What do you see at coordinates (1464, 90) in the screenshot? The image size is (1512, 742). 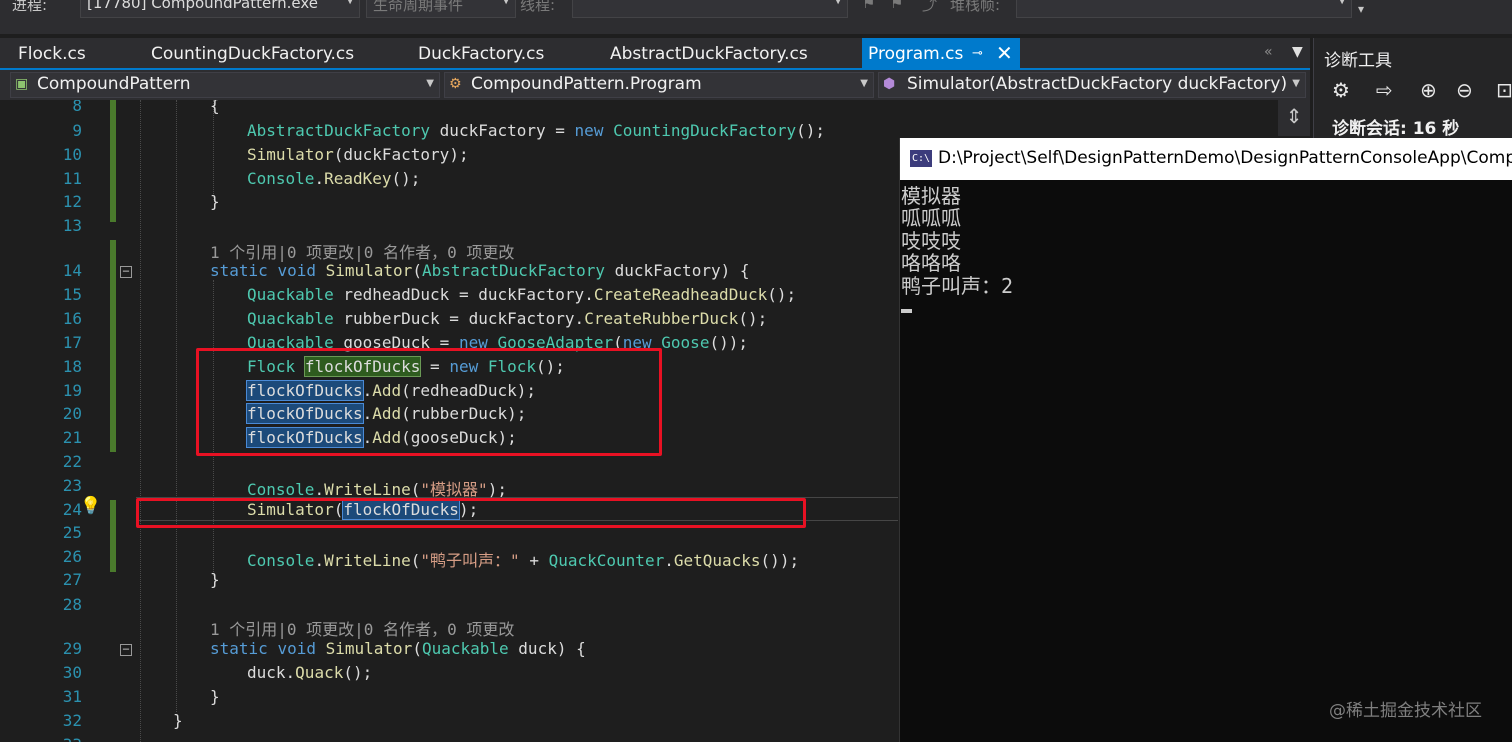 I see `zoom-out-icon: ⊖` at bounding box center [1464, 90].